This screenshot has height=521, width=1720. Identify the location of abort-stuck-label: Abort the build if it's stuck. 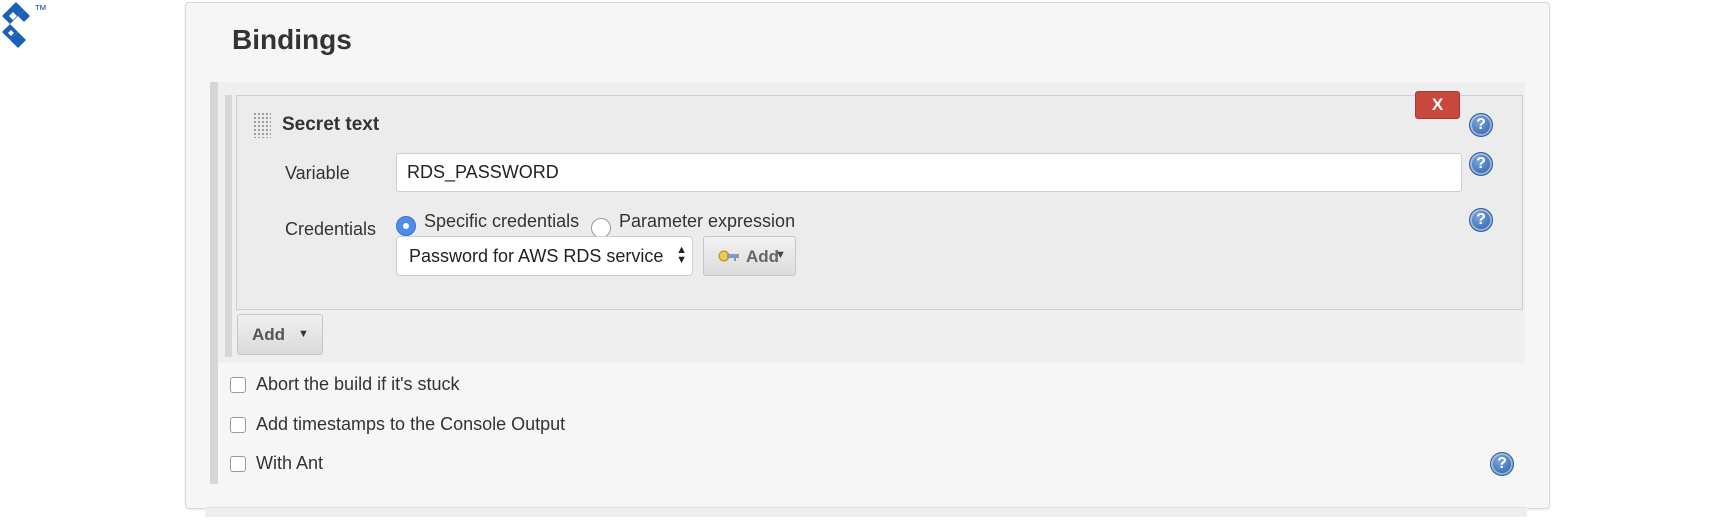
(358, 384).